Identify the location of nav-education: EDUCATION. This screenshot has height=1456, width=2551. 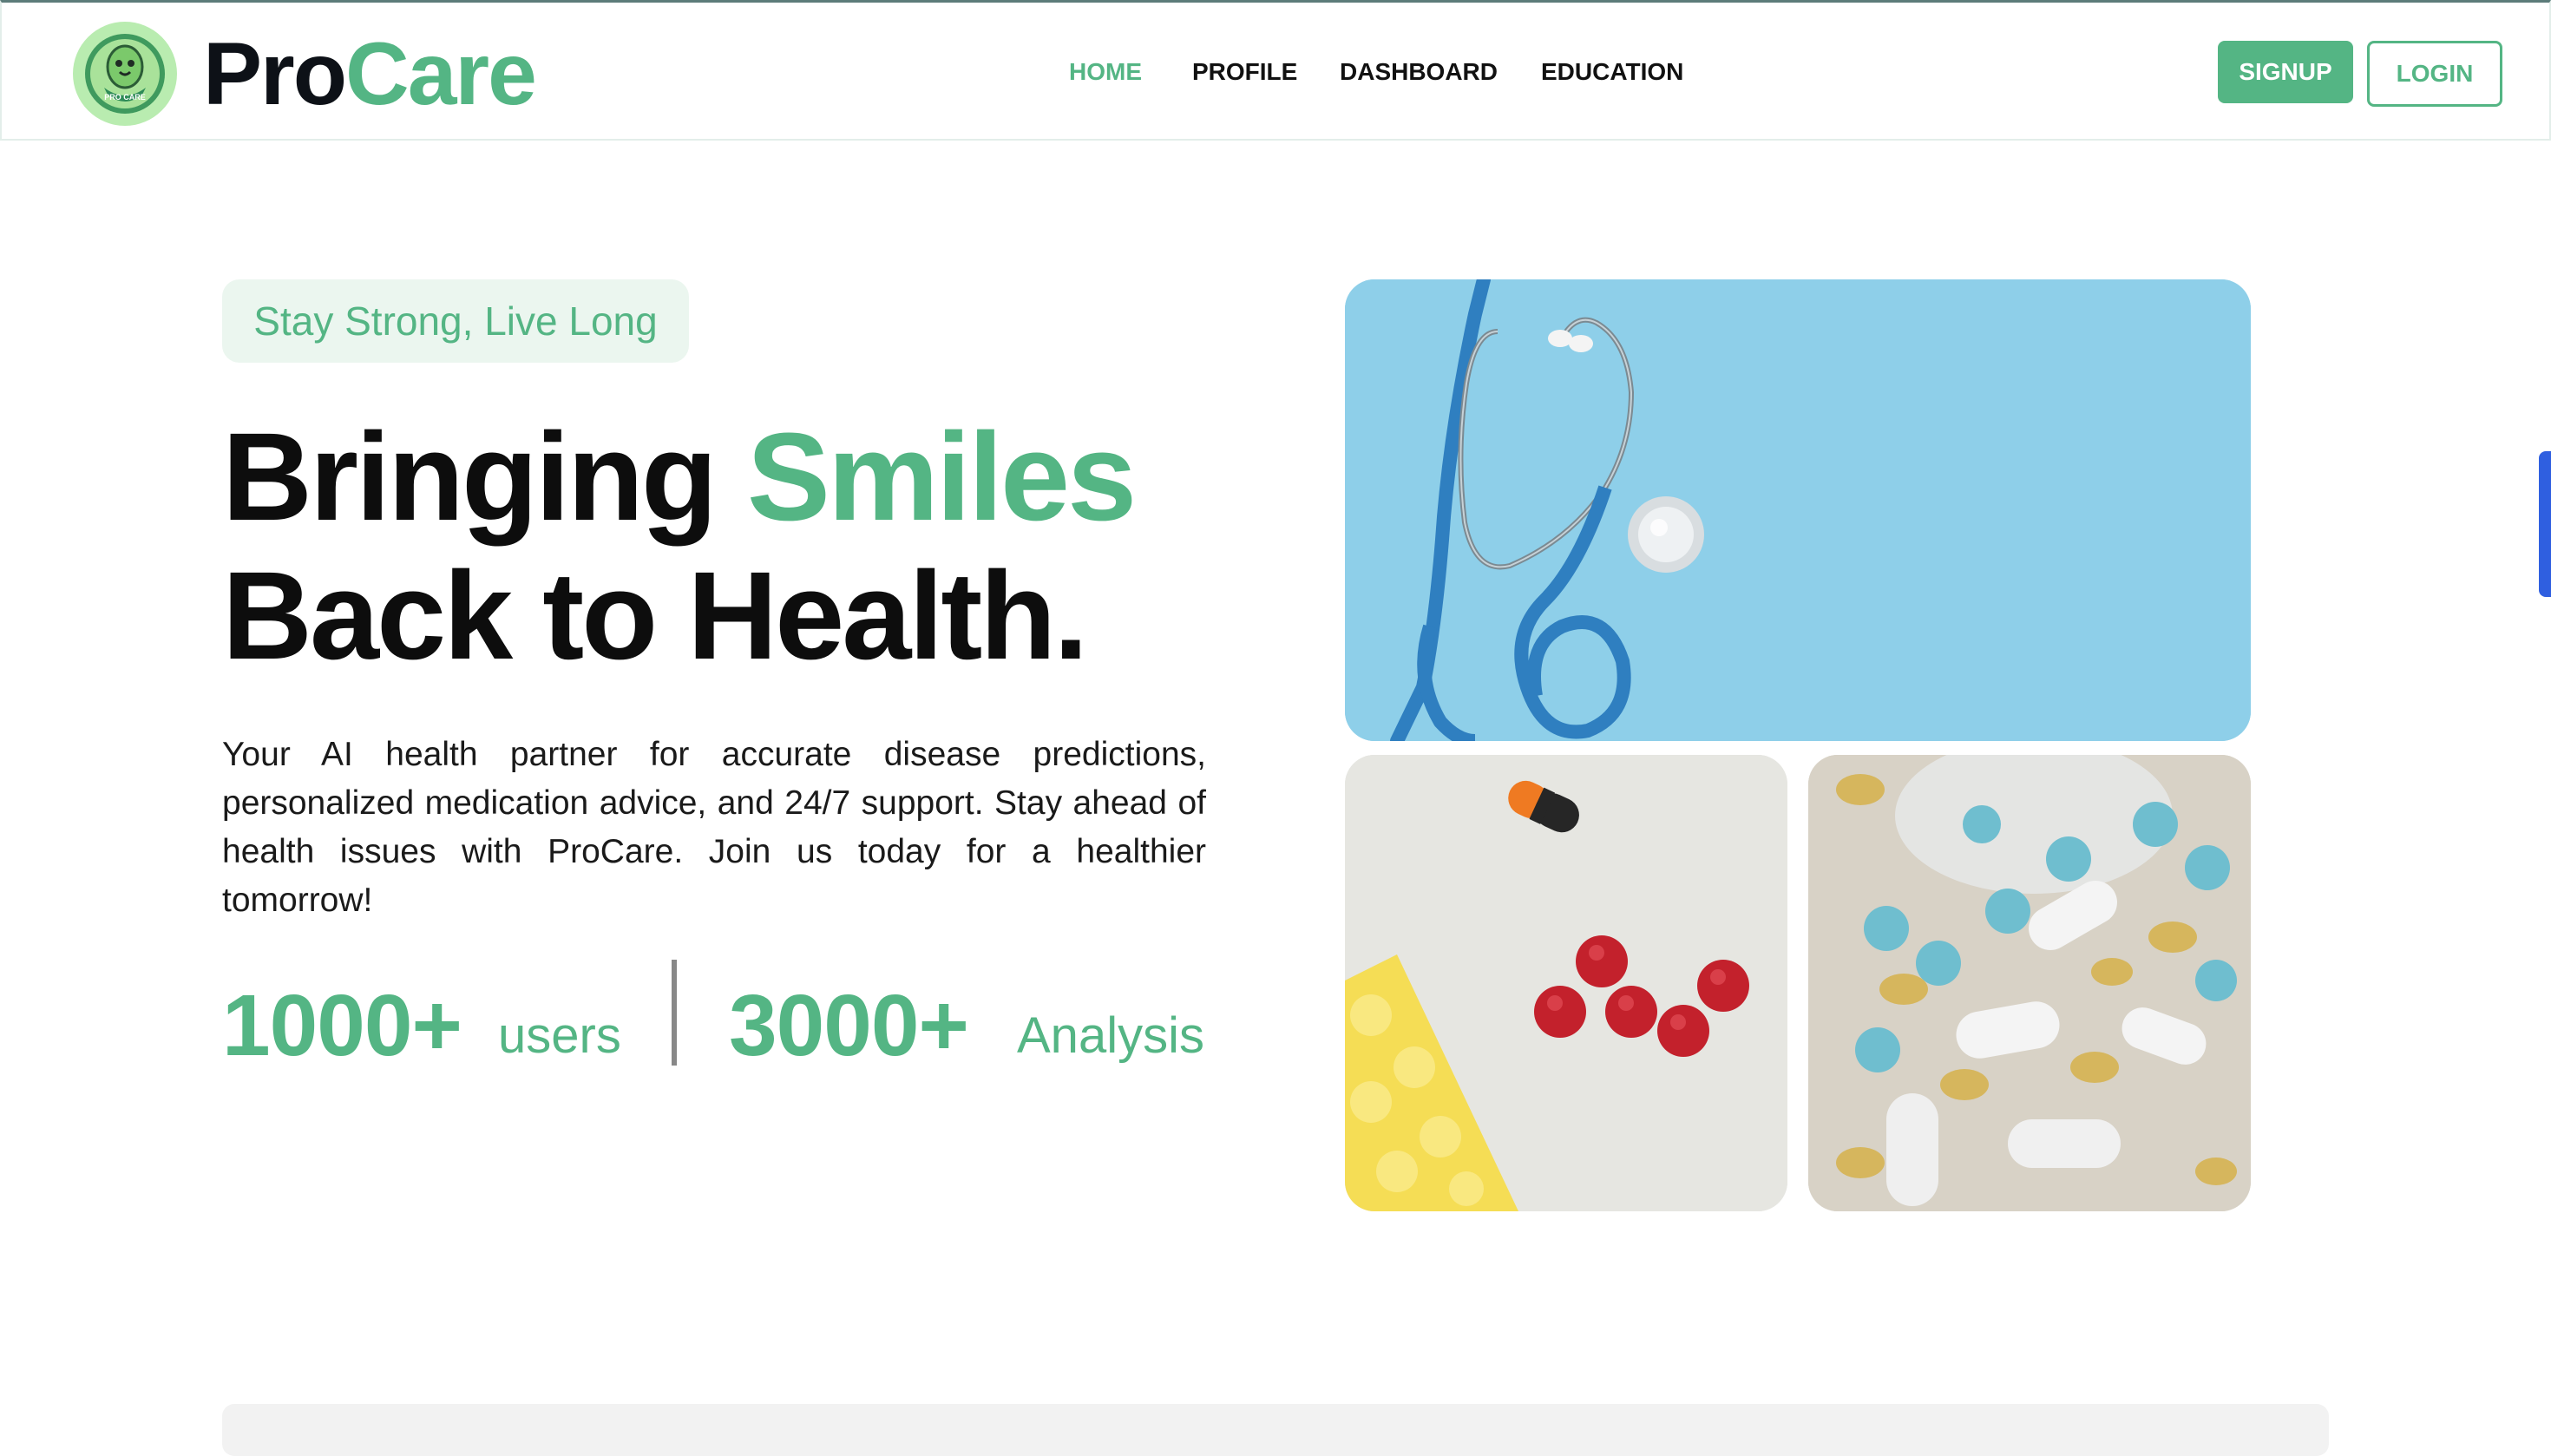
(1612, 72).